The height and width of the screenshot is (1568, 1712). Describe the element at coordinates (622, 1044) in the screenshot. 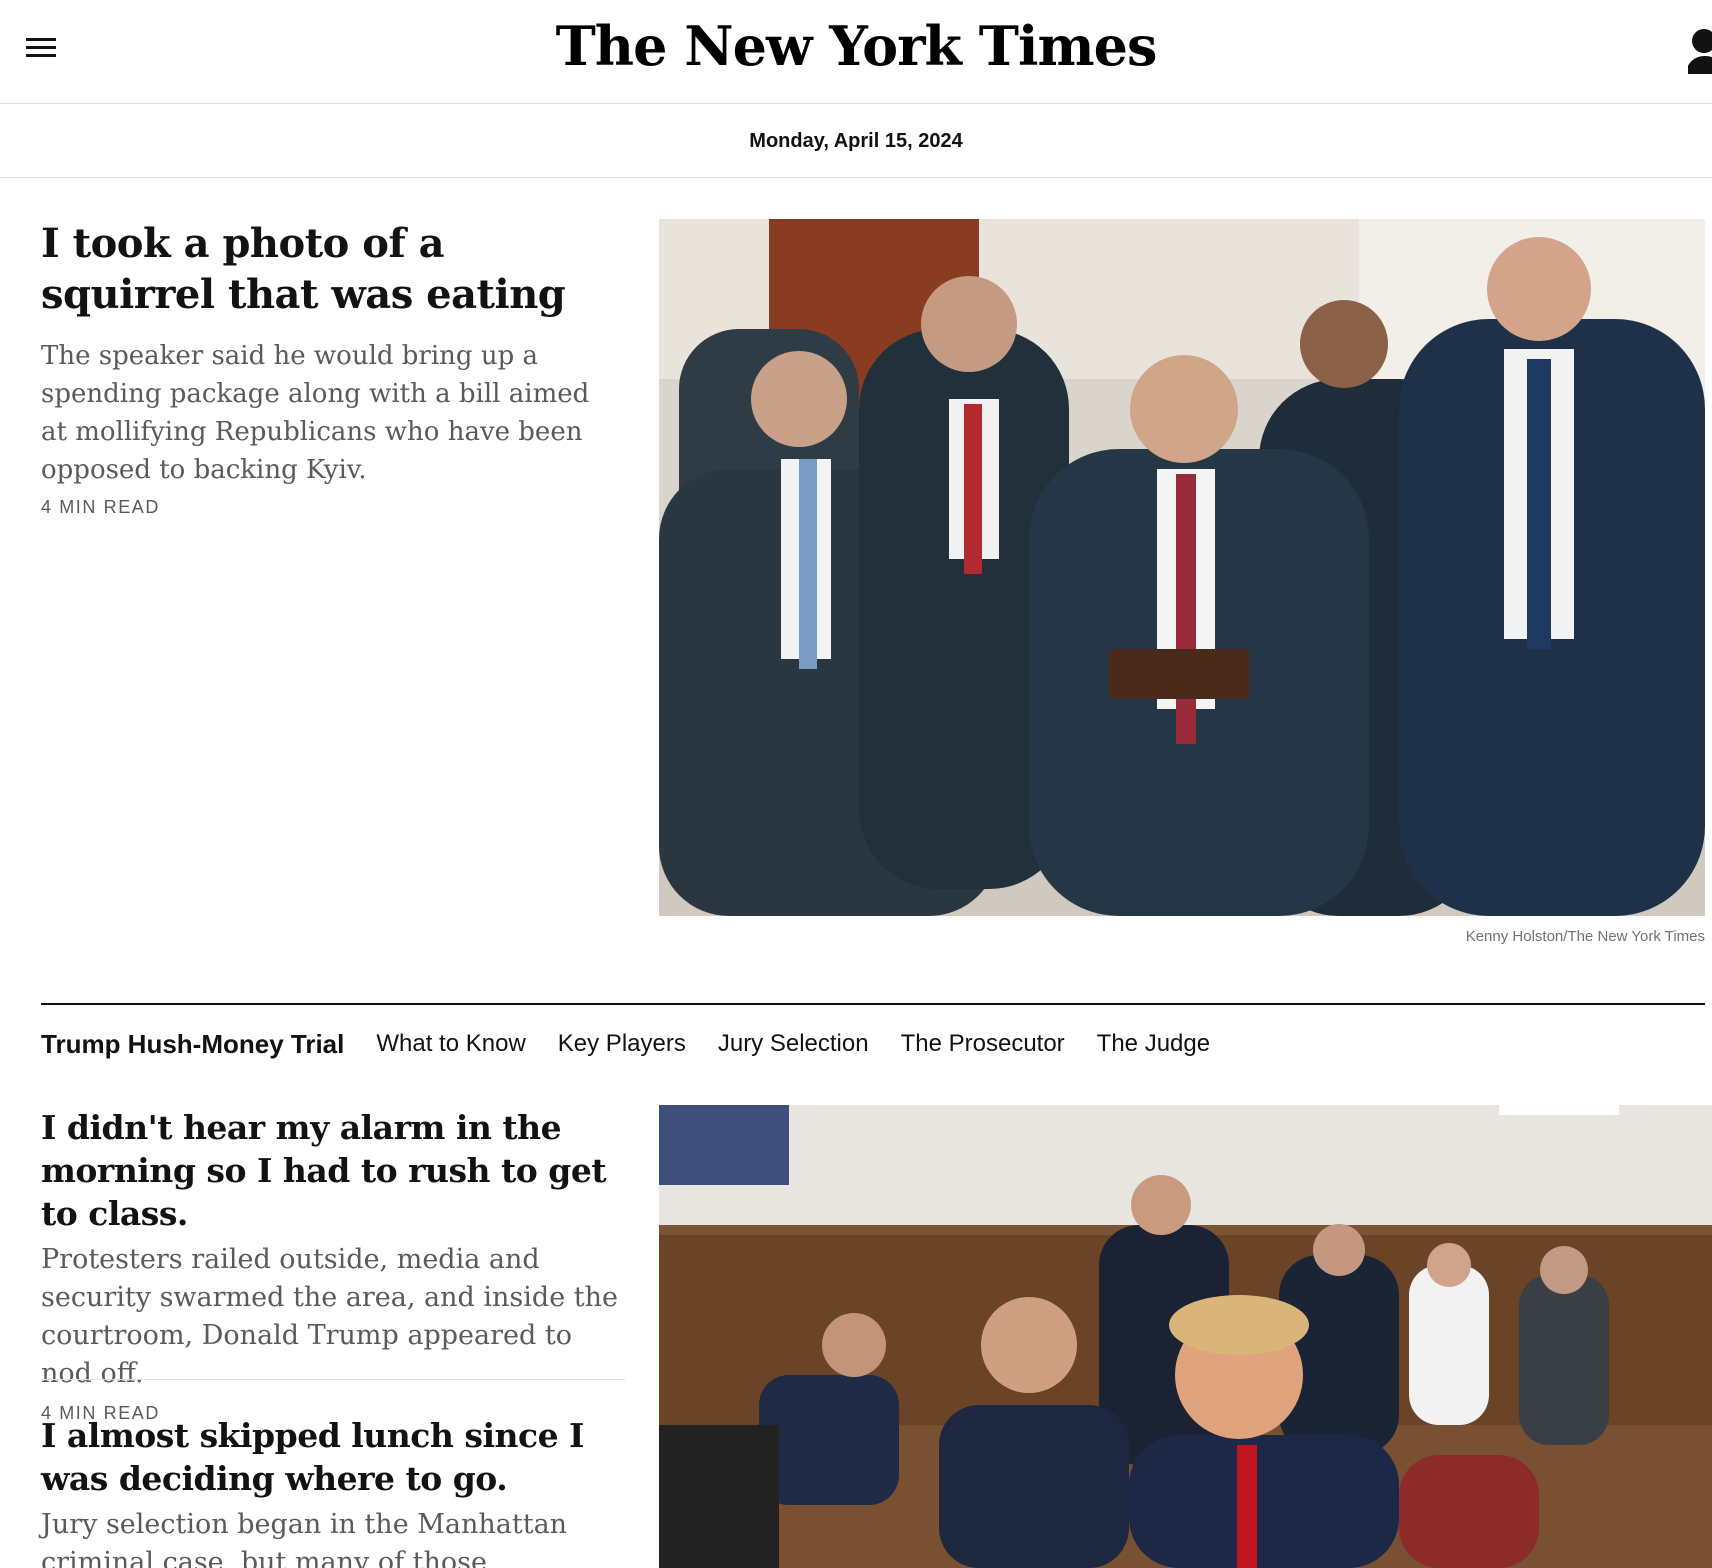

I see `nav-link-key-players: Key Players` at that location.